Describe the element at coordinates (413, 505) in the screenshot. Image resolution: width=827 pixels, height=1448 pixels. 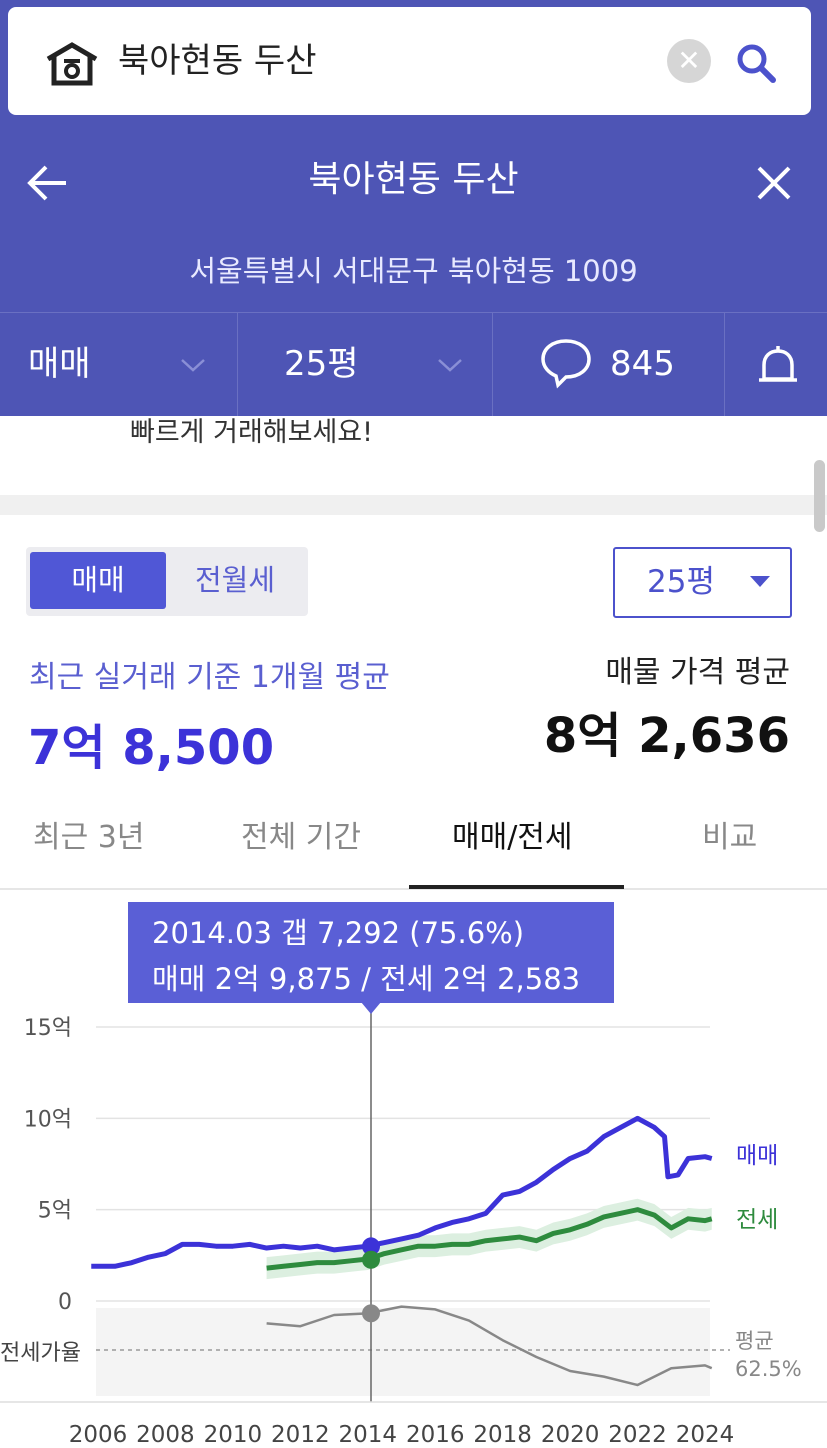
I see `section-separator` at that location.